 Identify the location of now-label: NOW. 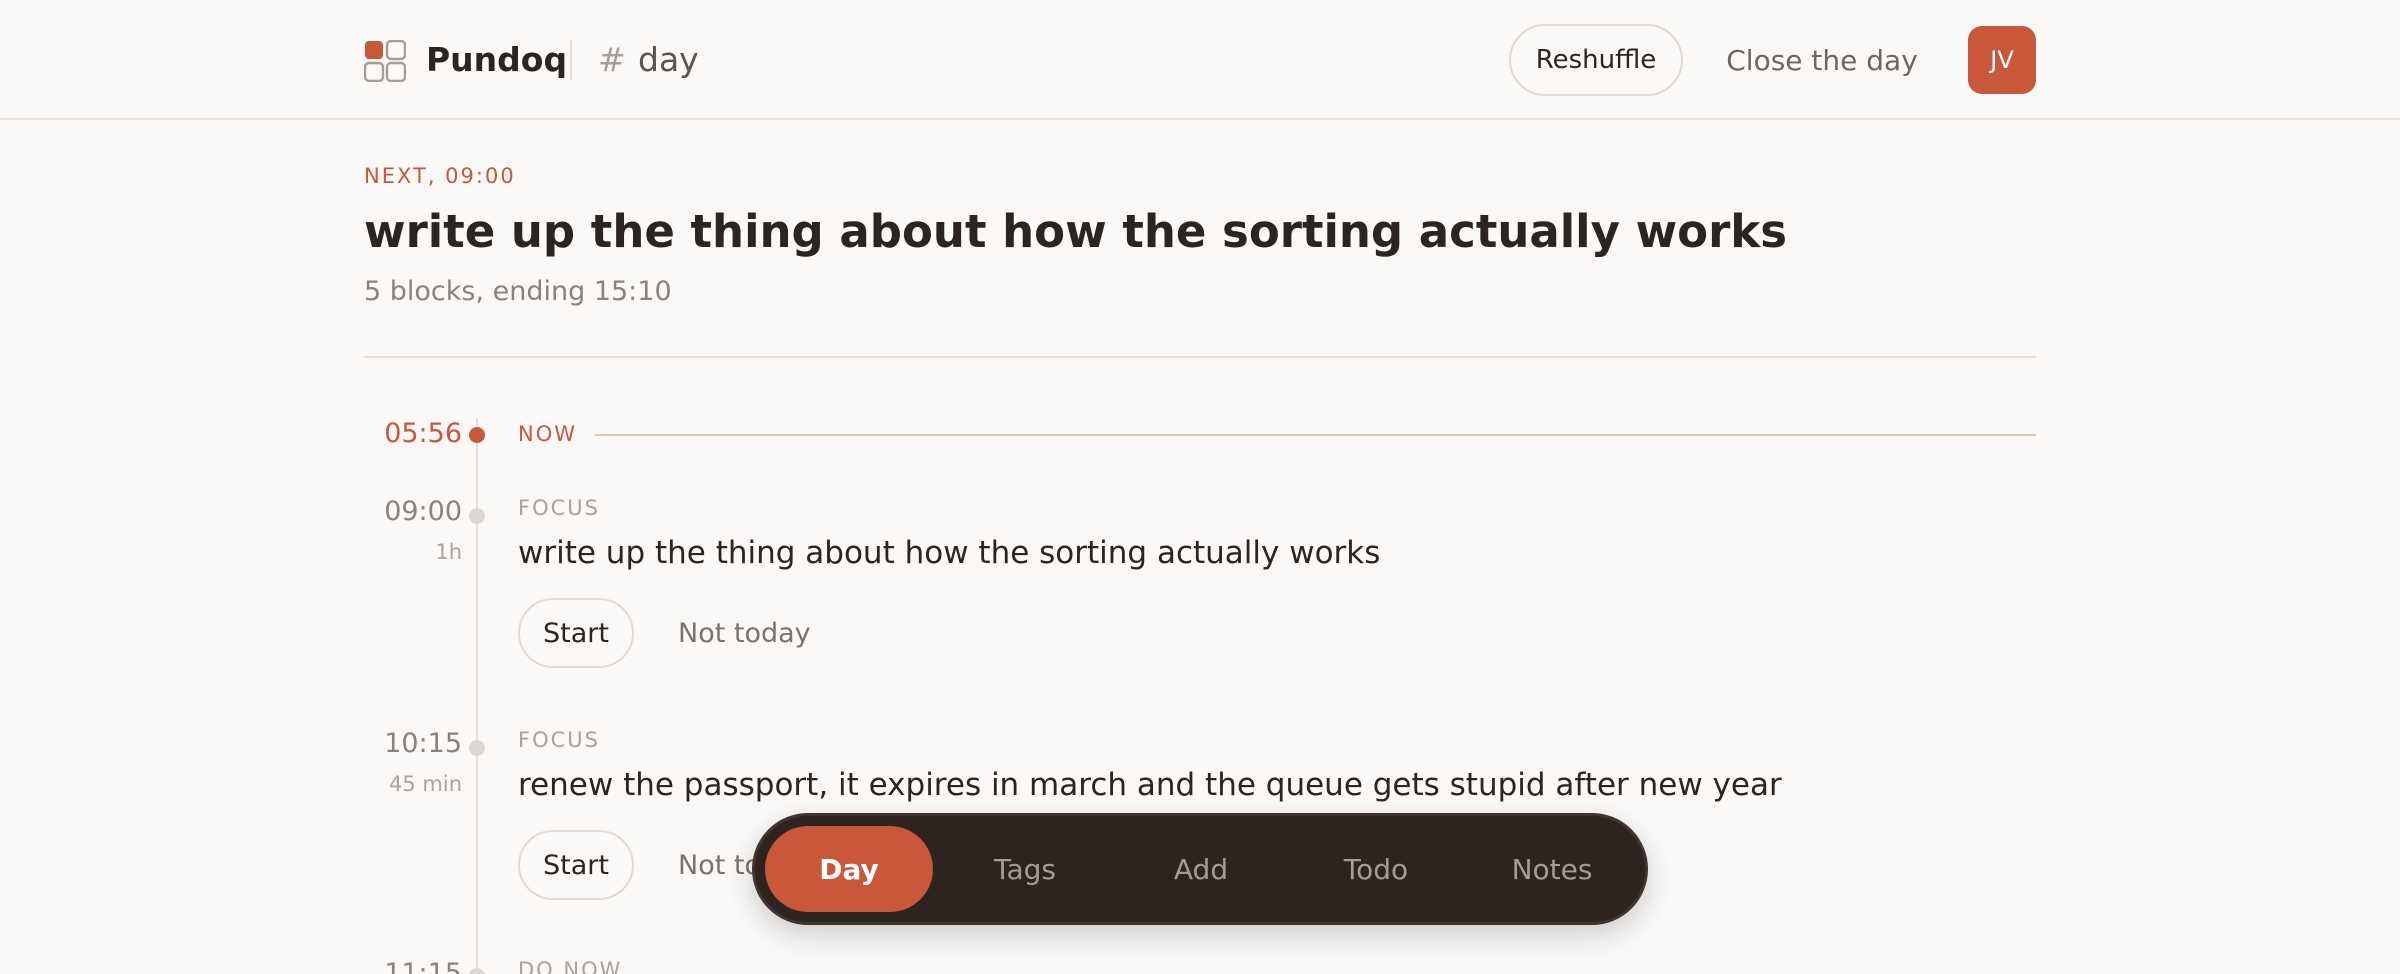
(548, 434).